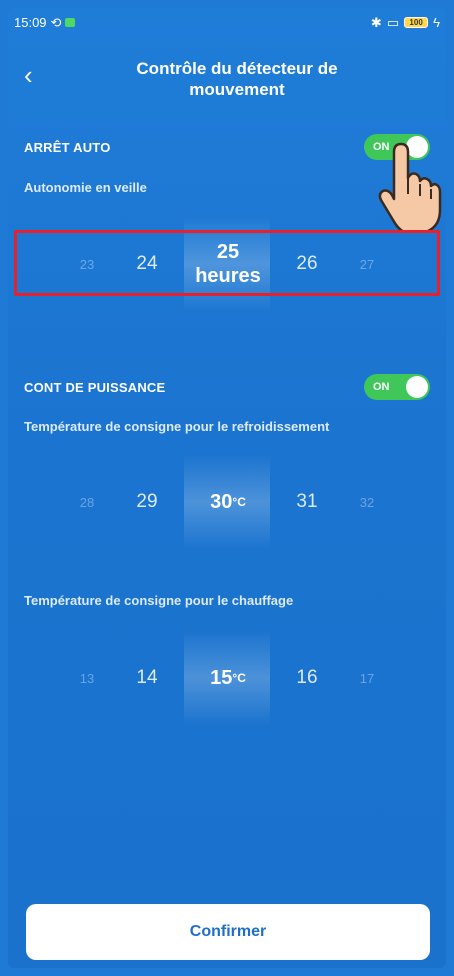 The width and height of the screenshot is (454, 976). What do you see at coordinates (227, 22) in the screenshot?
I see `status-bar: 15:09 ⟲ ✱ ▭ 100 ϟ` at bounding box center [227, 22].